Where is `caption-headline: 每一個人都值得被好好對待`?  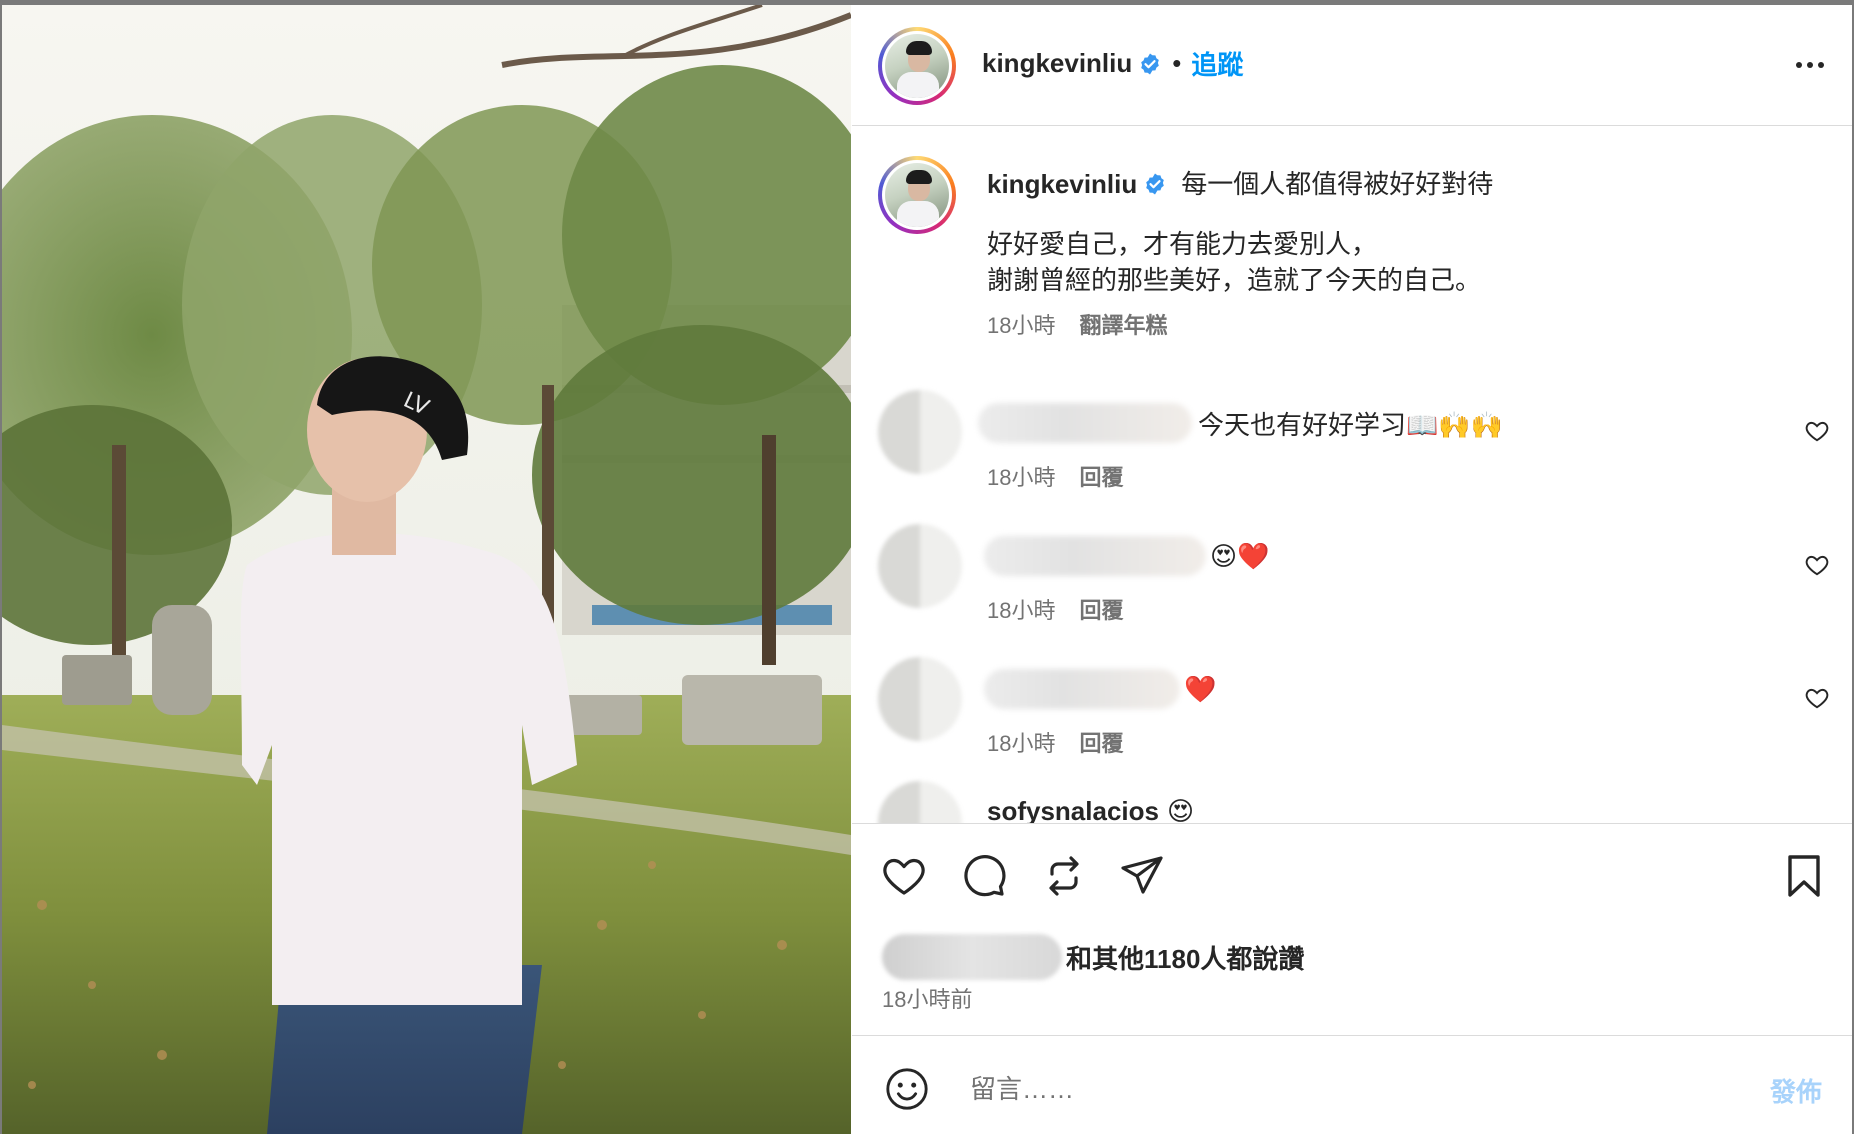 caption-headline: 每一個人都值得被好好對待 is located at coordinates (1337, 184).